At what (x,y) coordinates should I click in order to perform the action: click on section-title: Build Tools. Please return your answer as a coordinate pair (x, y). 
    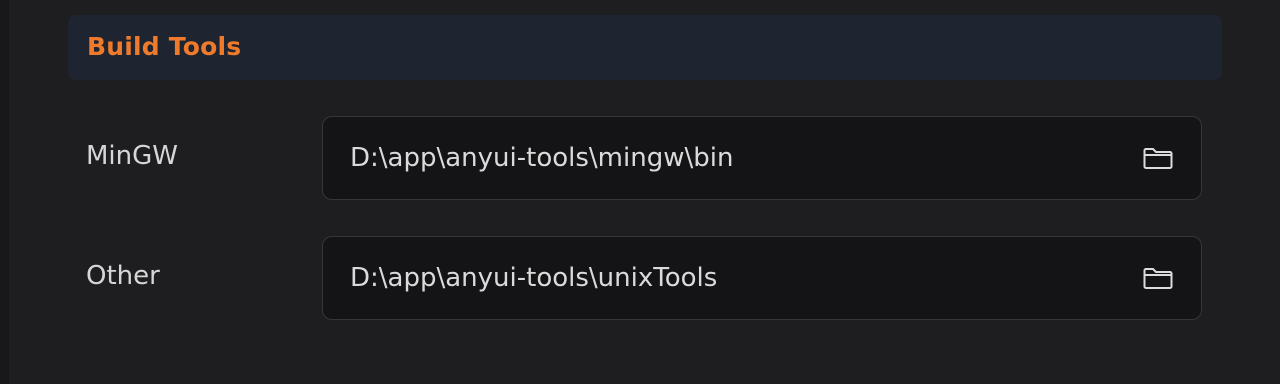
    Looking at the image, I should click on (164, 46).